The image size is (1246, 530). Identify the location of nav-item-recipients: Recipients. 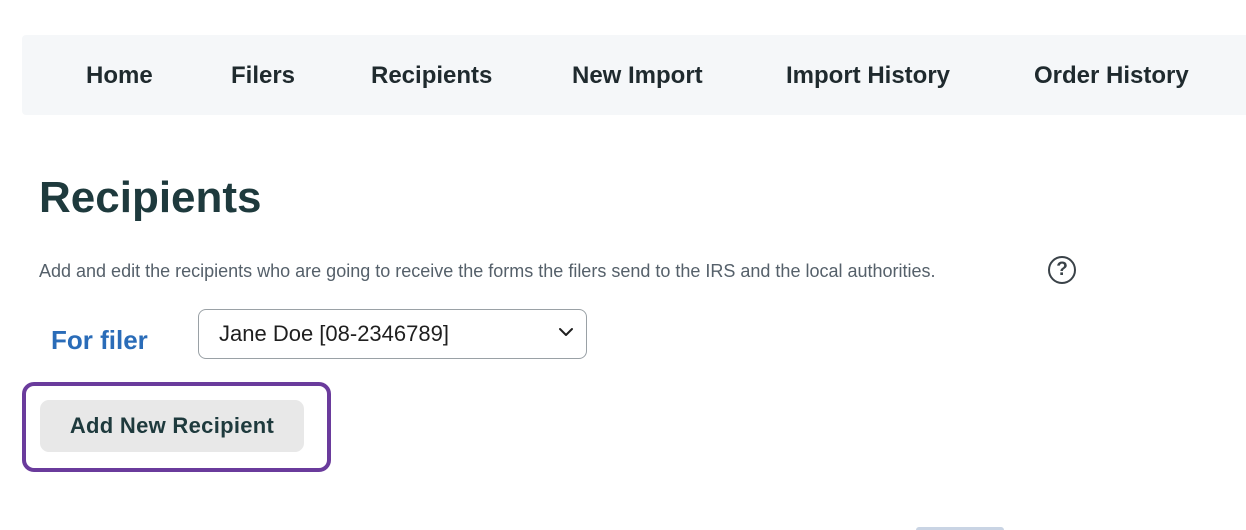
(431, 75).